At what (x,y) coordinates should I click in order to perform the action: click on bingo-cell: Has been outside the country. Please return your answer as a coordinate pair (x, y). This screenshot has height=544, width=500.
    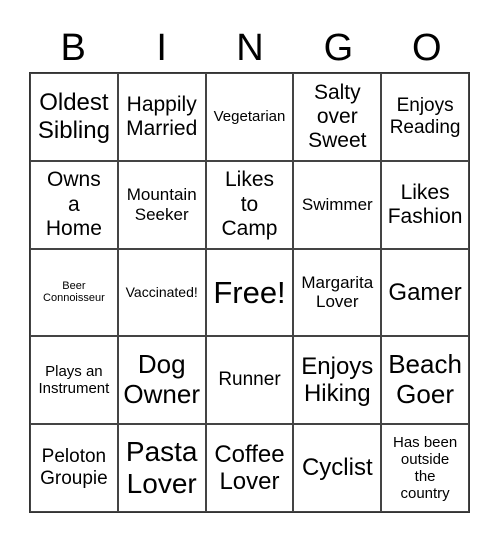
    Looking at the image, I should click on (425, 468).